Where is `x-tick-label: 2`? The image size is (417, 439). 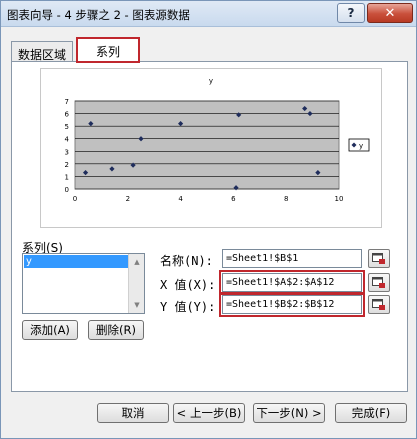
x-tick-label: 2 is located at coordinates (128, 199).